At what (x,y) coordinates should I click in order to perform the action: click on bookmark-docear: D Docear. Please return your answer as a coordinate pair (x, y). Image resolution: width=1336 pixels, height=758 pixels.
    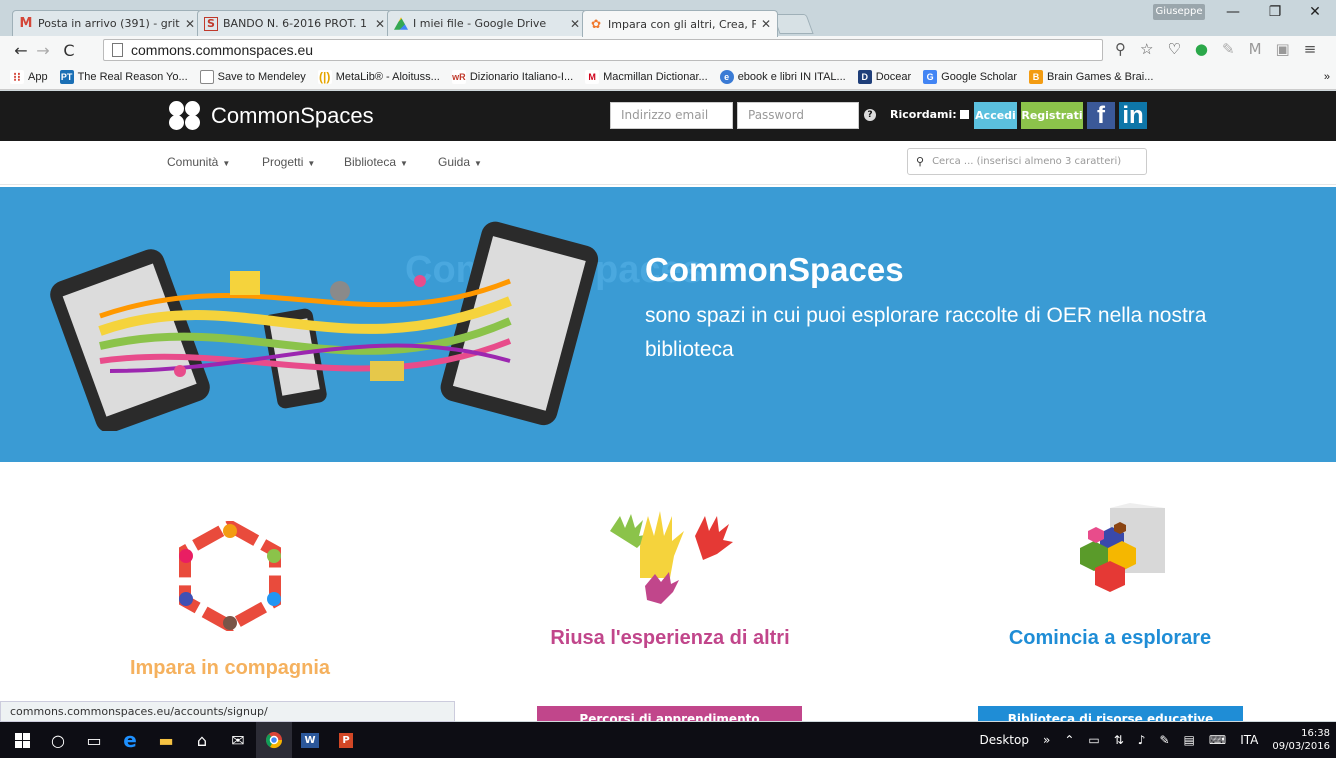
    Looking at the image, I should click on (884, 76).